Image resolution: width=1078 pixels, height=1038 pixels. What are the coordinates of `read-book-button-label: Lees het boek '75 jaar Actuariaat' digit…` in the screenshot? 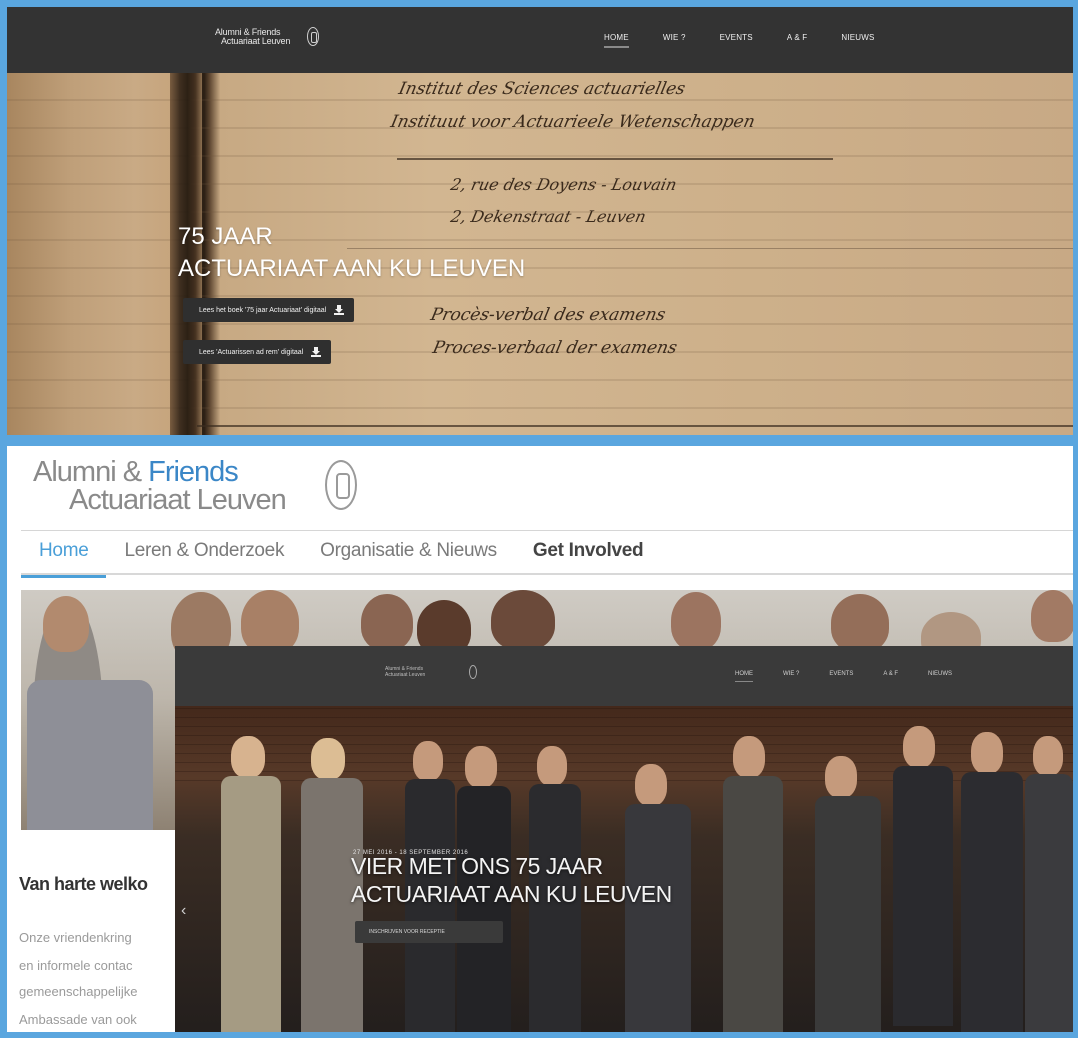 It's located at (263, 310).